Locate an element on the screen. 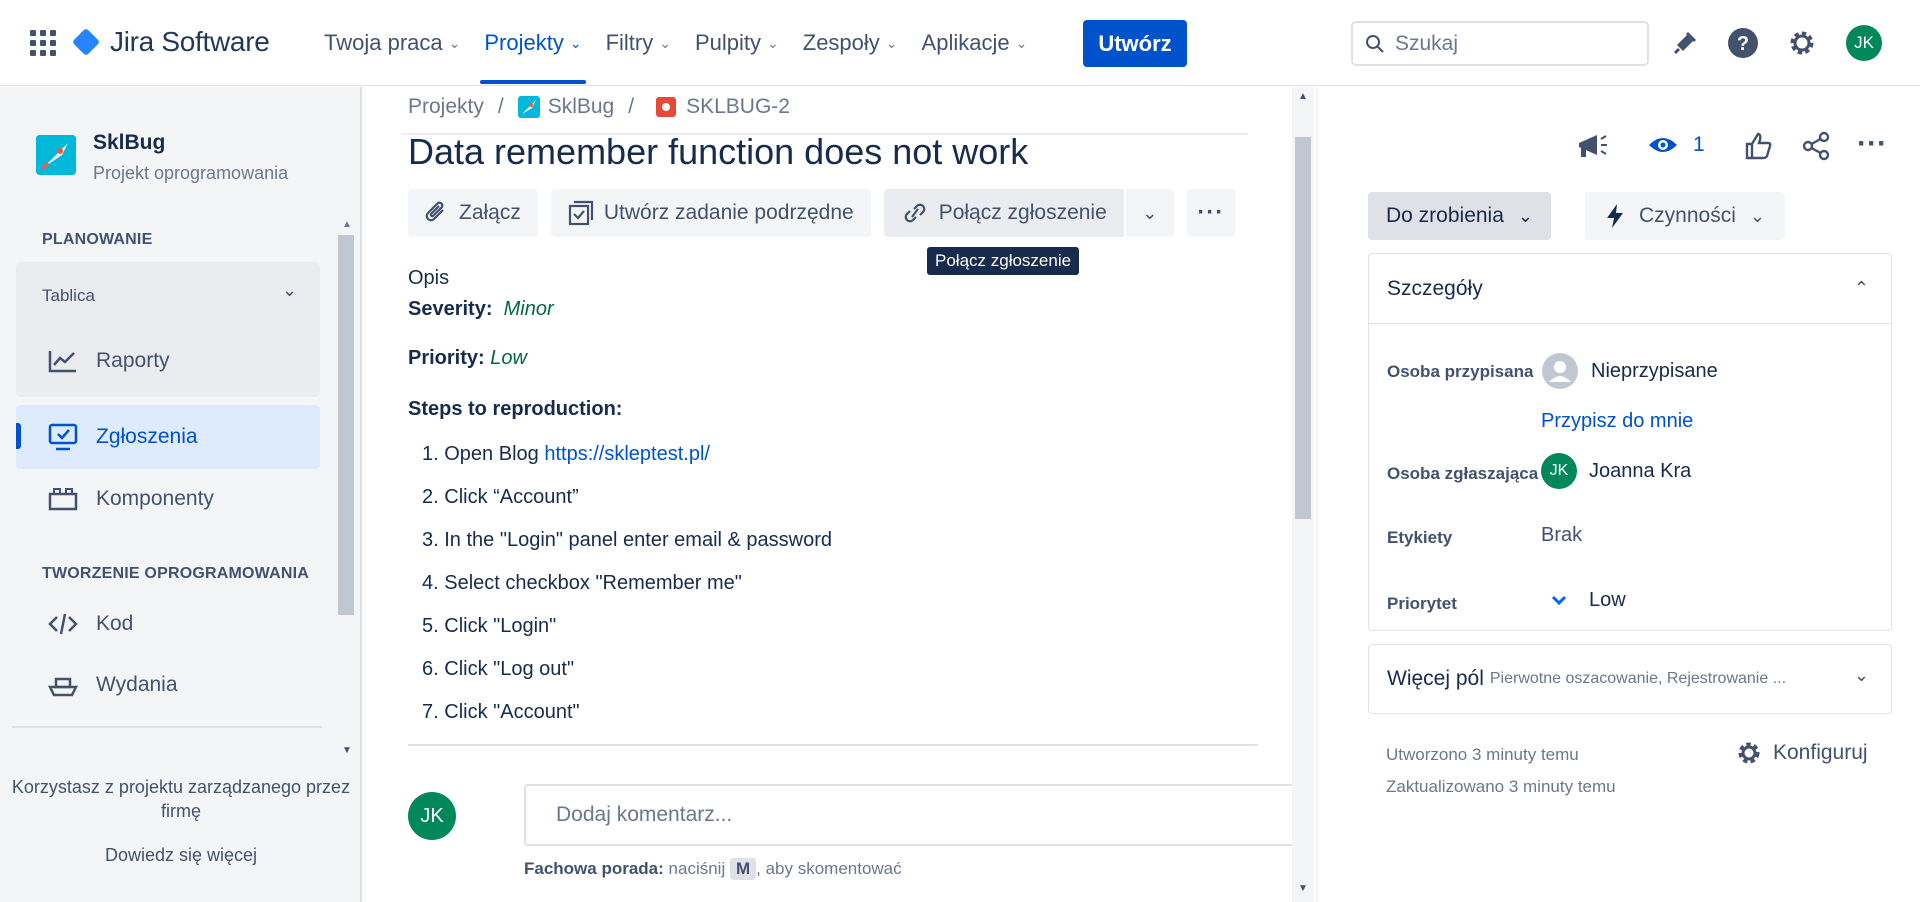 The height and width of the screenshot is (902, 1920). help-icon: ? is located at coordinates (1743, 43).